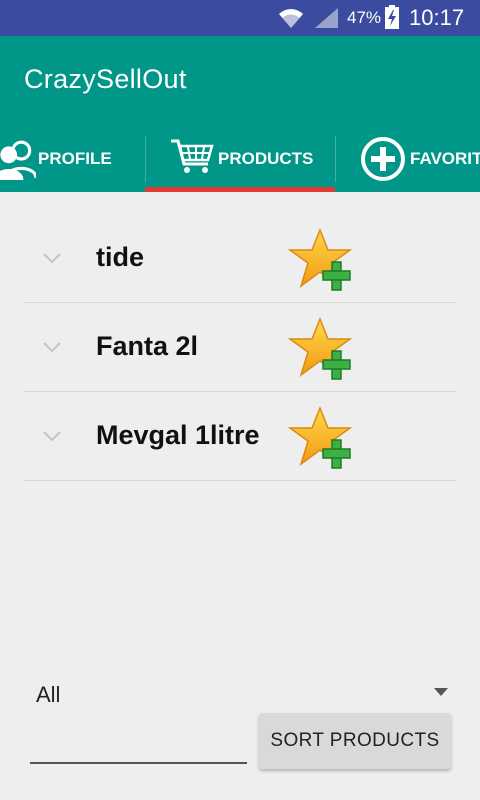 The height and width of the screenshot is (800, 480). Describe the element at coordinates (383, 159) in the screenshot. I see `add-circle-icon` at that location.